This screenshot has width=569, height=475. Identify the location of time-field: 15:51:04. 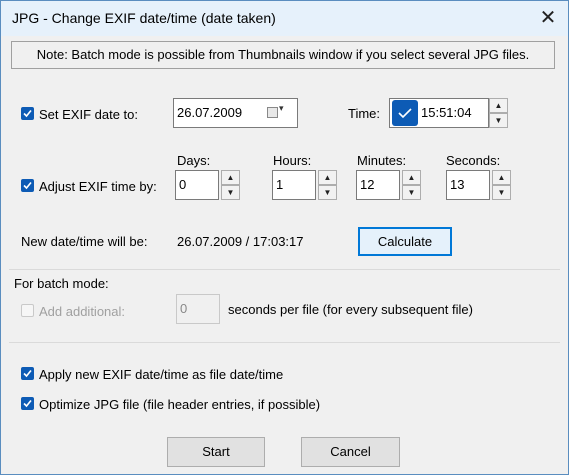
(439, 113).